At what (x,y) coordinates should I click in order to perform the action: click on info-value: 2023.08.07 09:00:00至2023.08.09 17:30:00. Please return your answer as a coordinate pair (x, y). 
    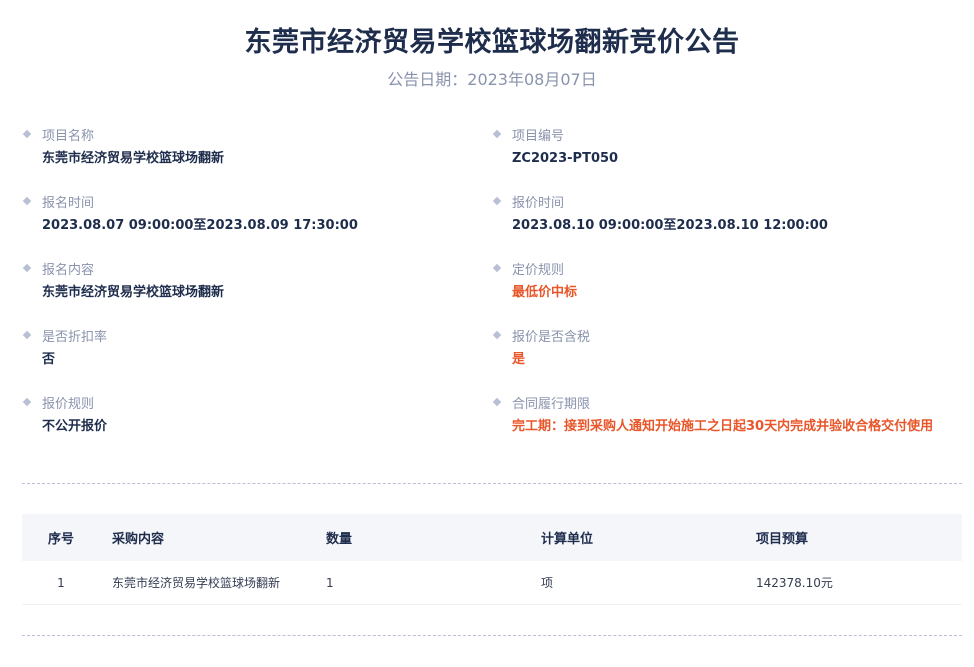
    Looking at the image, I should click on (200, 225).